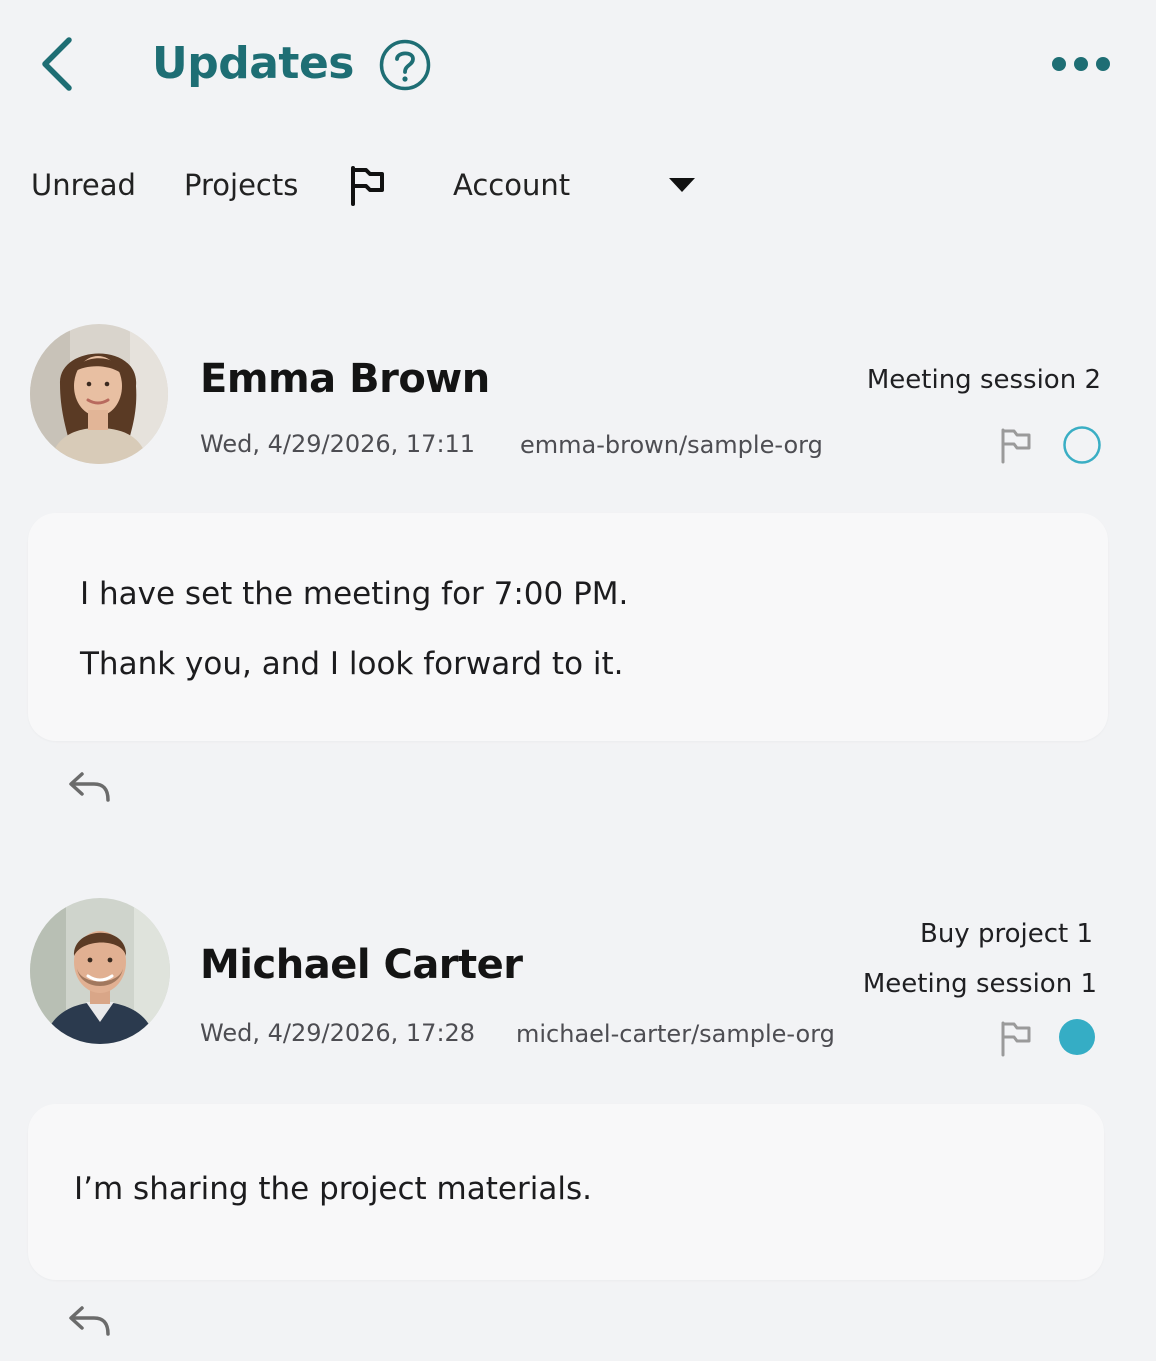 This screenshot has width=1156, height=1361. I want to click on message-line: I’m sharing the project materials., so click(333, 1189).